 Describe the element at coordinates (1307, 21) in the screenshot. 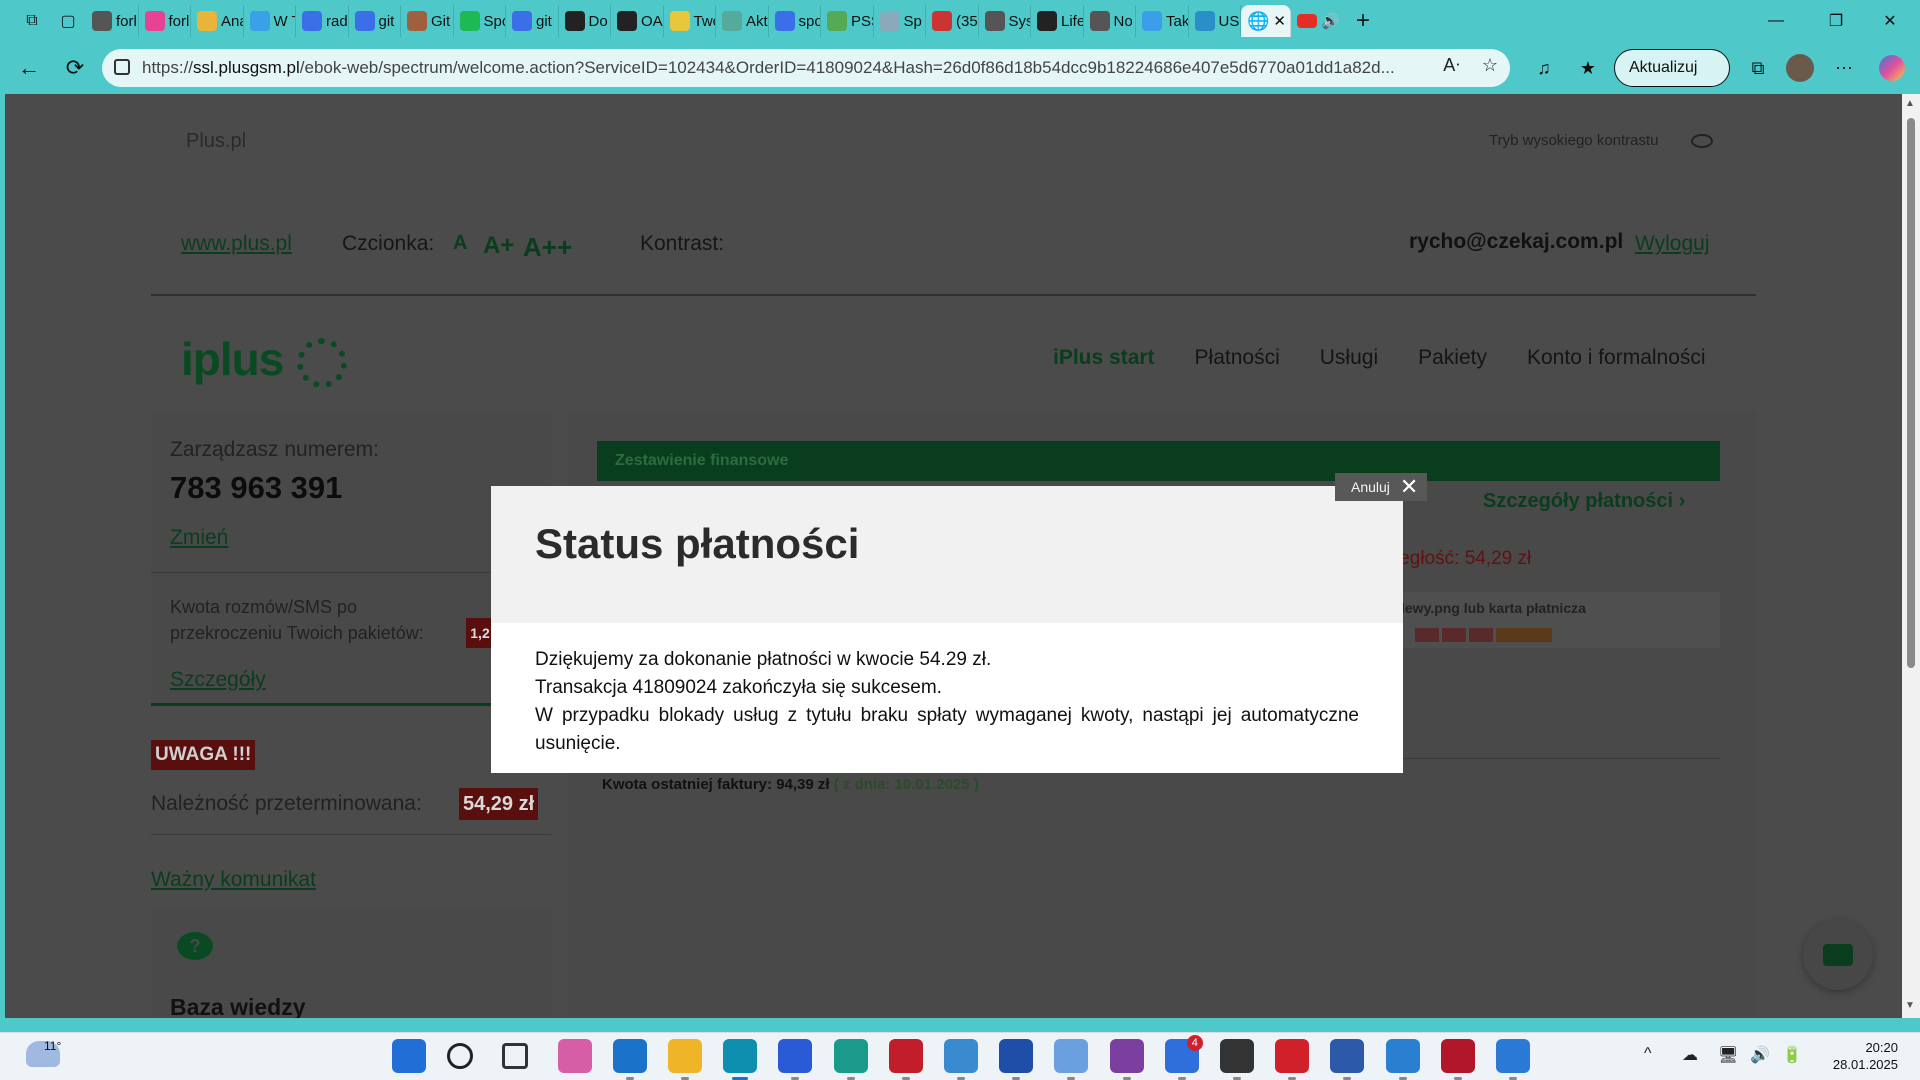

I see `youtube-icon` at that location.